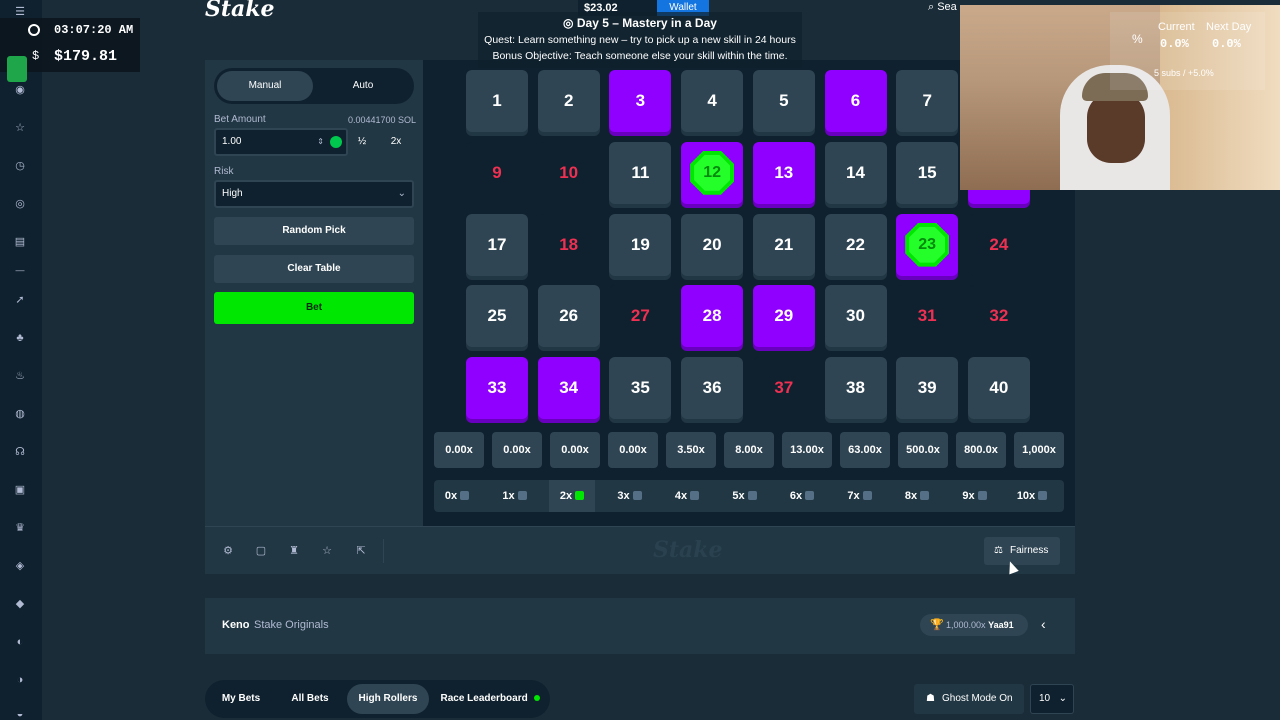 The height and width of the screenshot is (720, 1280). I want to click on keno-tile: 3, so click(640, 101).